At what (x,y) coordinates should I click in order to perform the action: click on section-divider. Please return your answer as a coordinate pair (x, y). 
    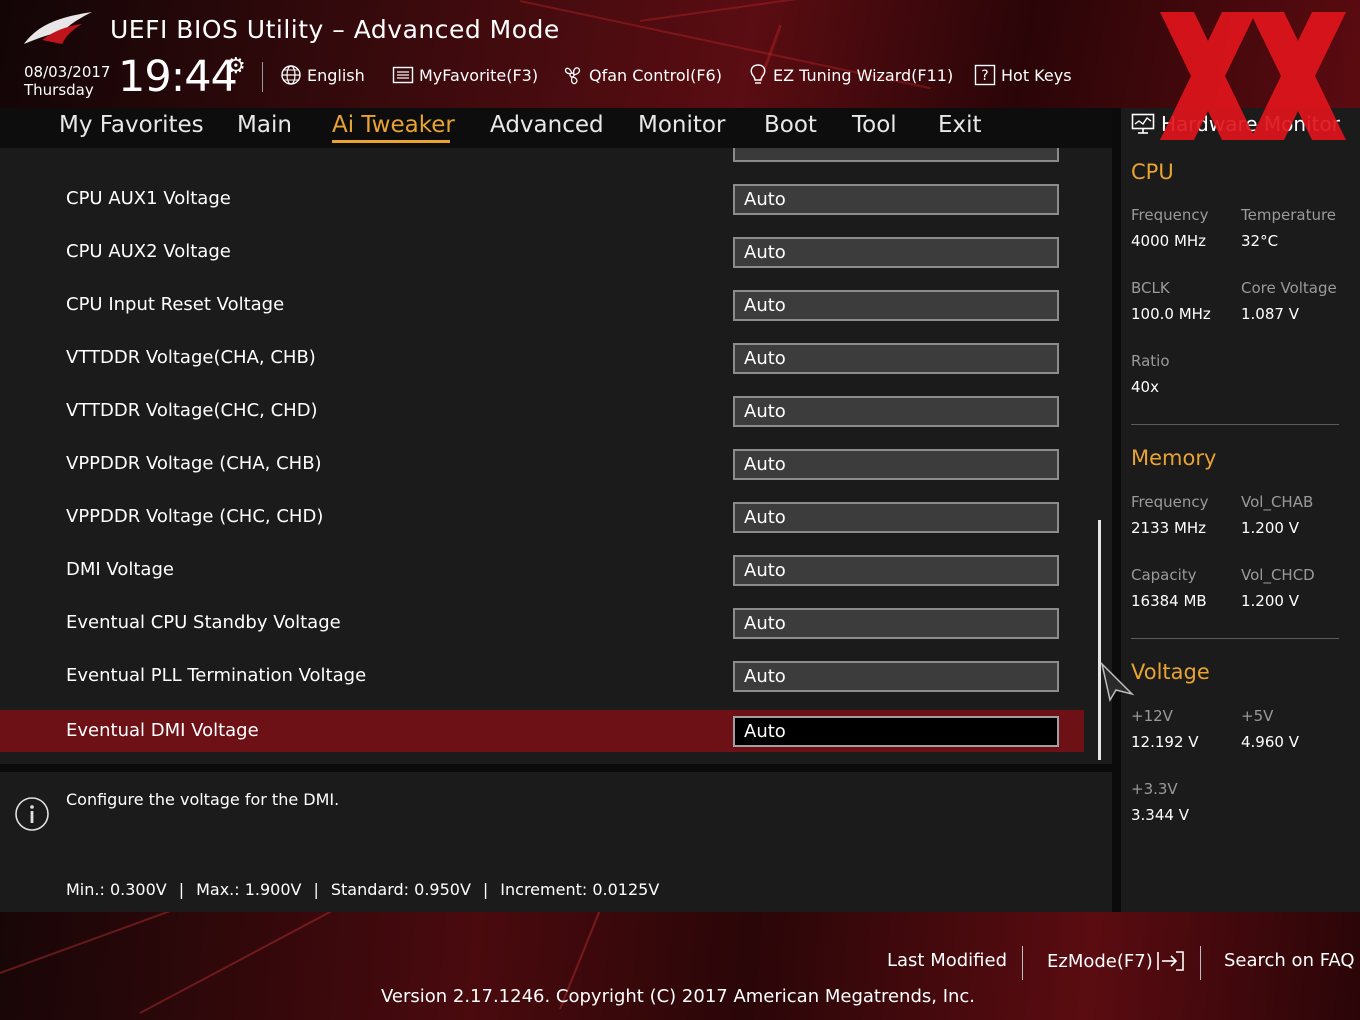
    Looking at the image, I should click on (1235, 638).